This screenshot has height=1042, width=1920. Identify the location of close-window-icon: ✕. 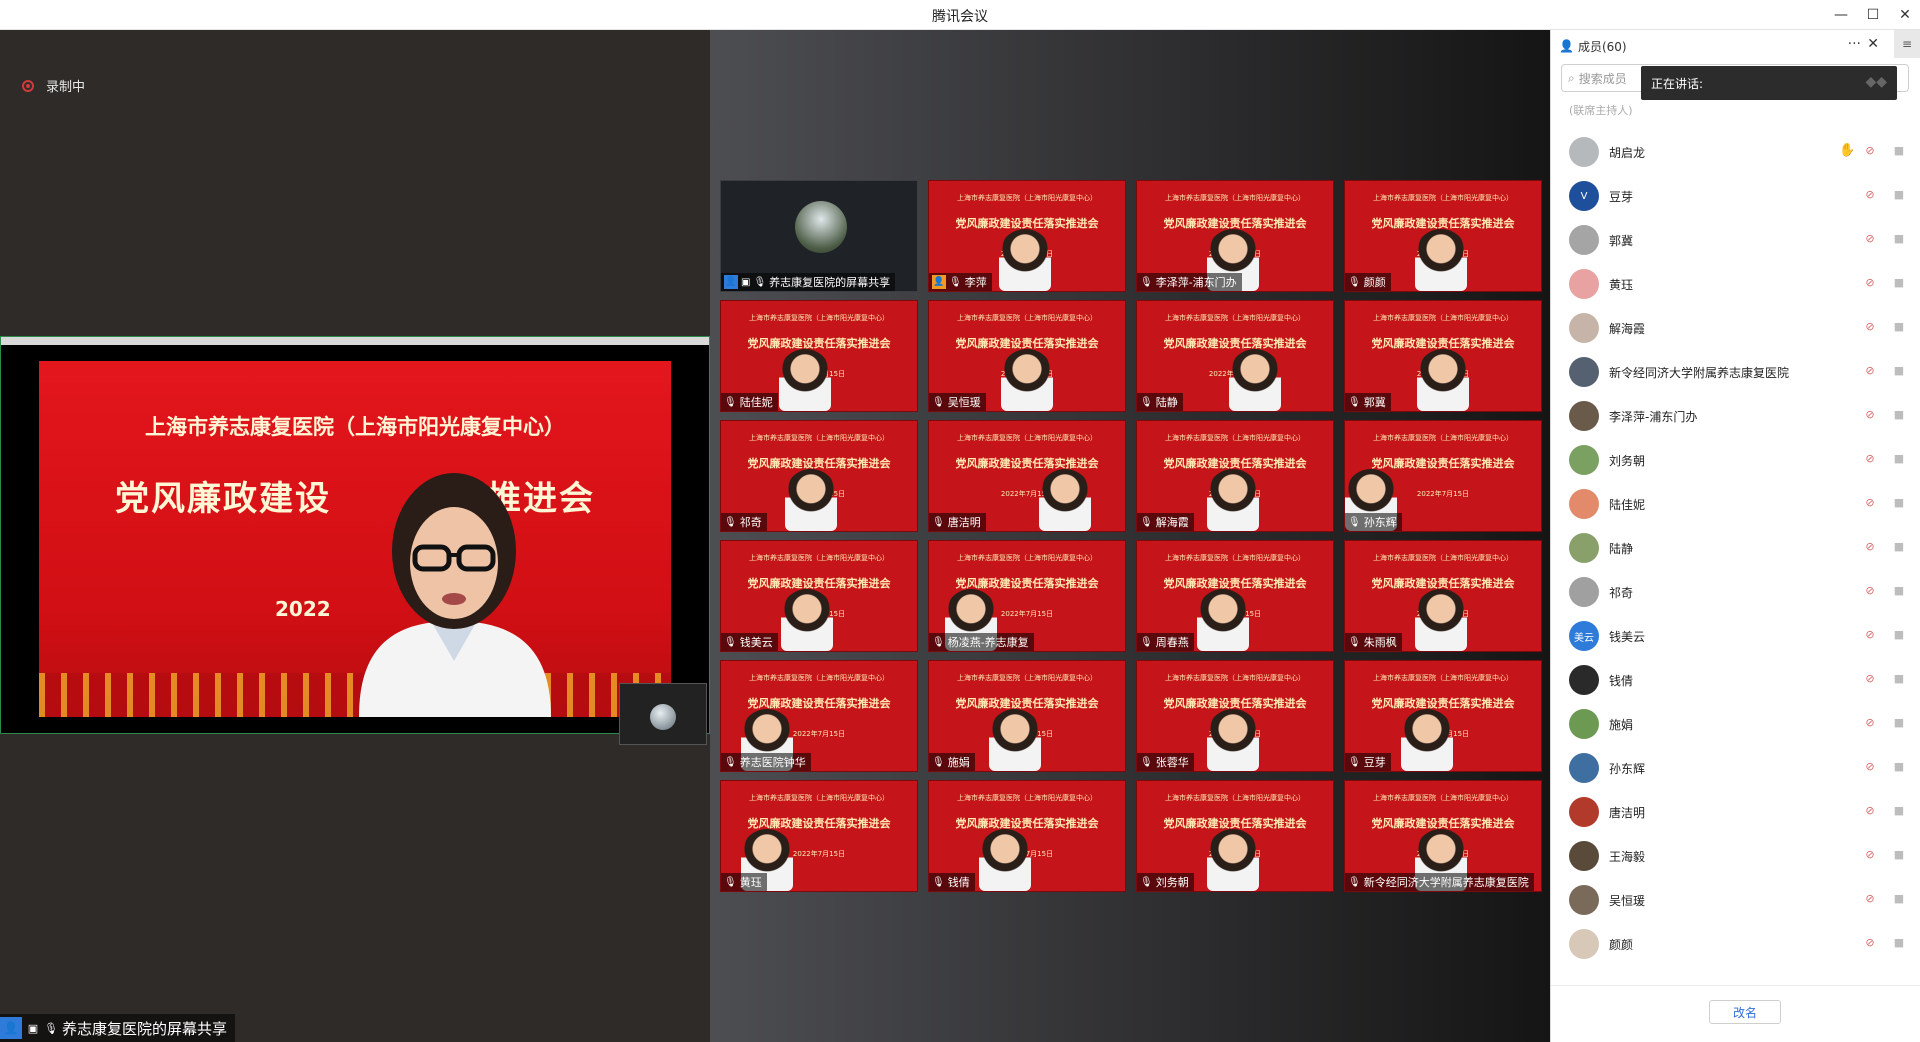
(1905, 15).